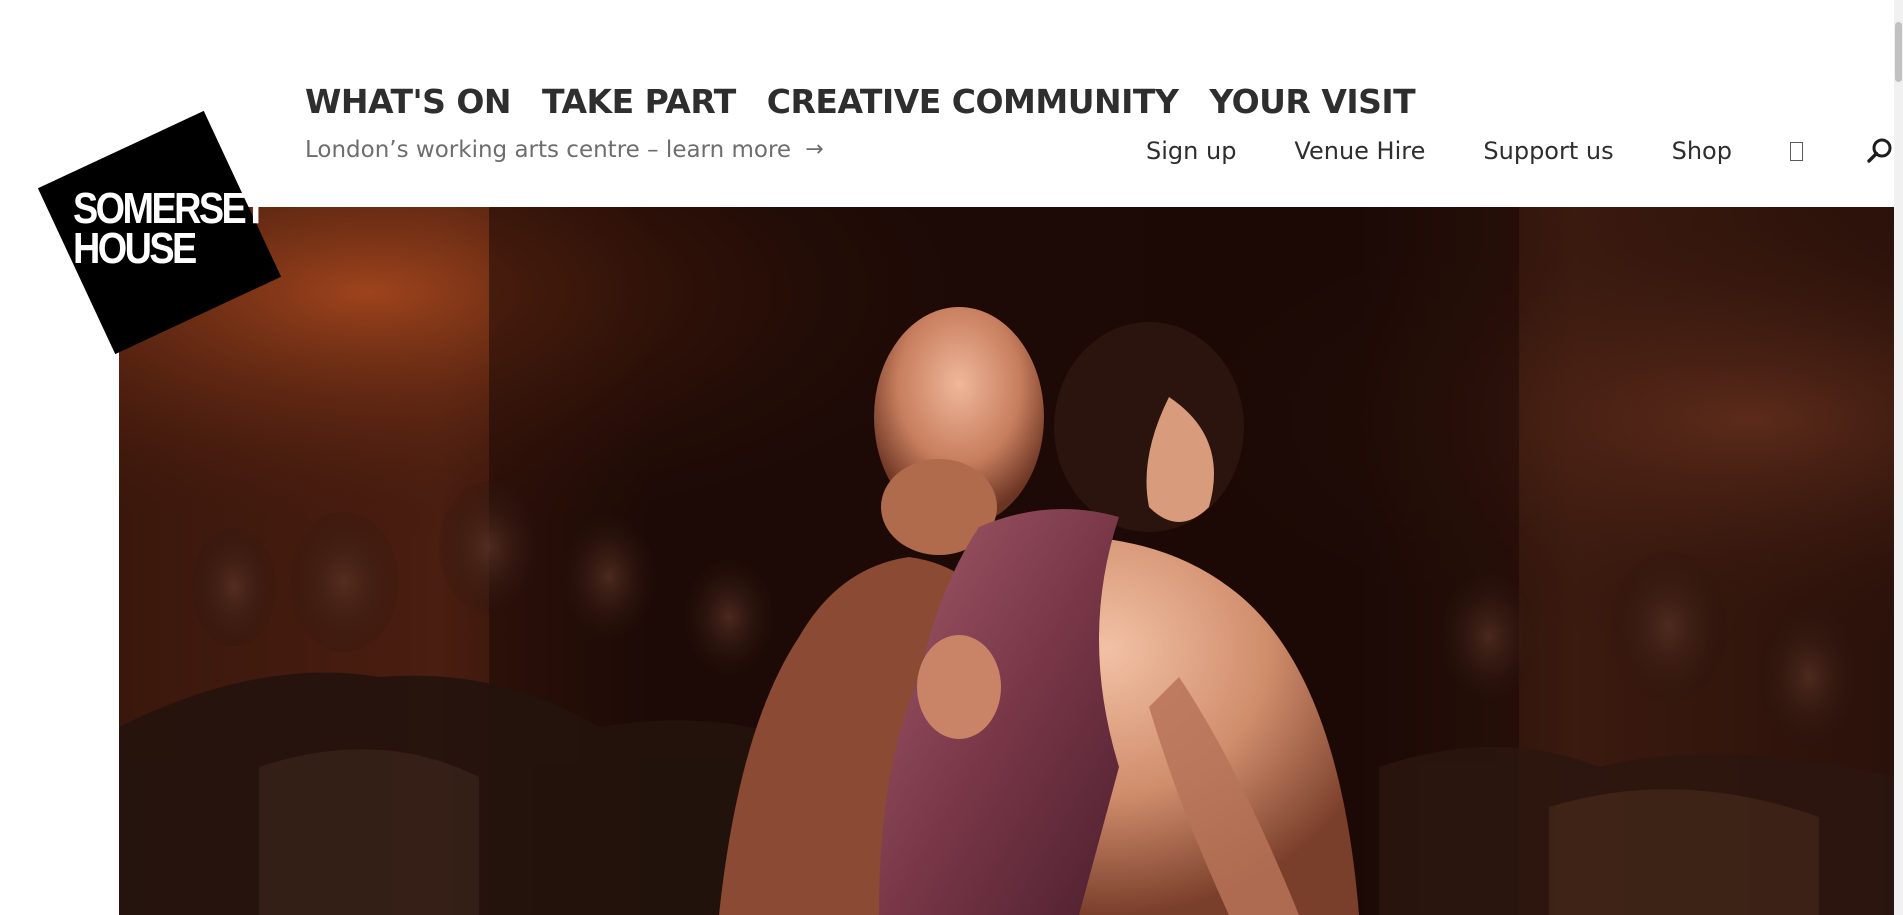 Image resolution: width=1903 pixels, height=915 pixels. What do you see at coordinates (1702, 151) in the screenshot?
I see `shop-link: Shop` at bounding box center [1702, 151].